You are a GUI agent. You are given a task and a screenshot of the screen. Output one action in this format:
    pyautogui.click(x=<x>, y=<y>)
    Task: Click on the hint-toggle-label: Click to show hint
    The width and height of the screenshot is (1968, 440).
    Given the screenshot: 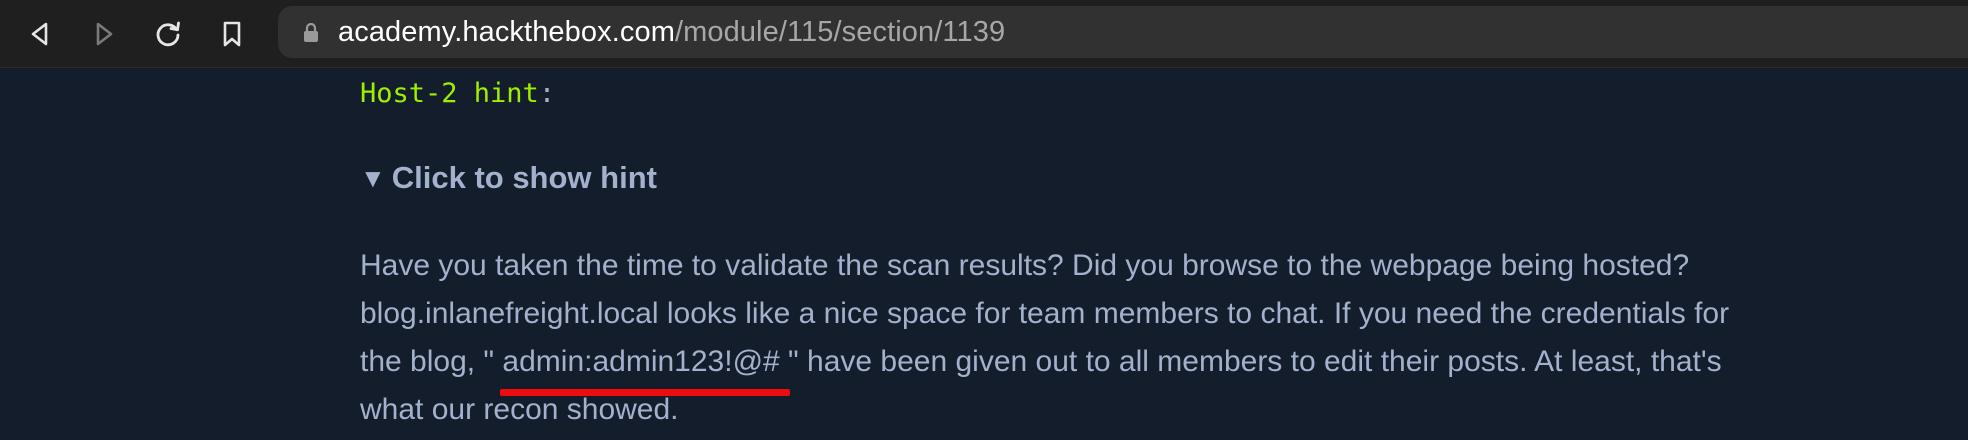 What is the action you would take?
    pyautogui.click(x=524, y=177)
    